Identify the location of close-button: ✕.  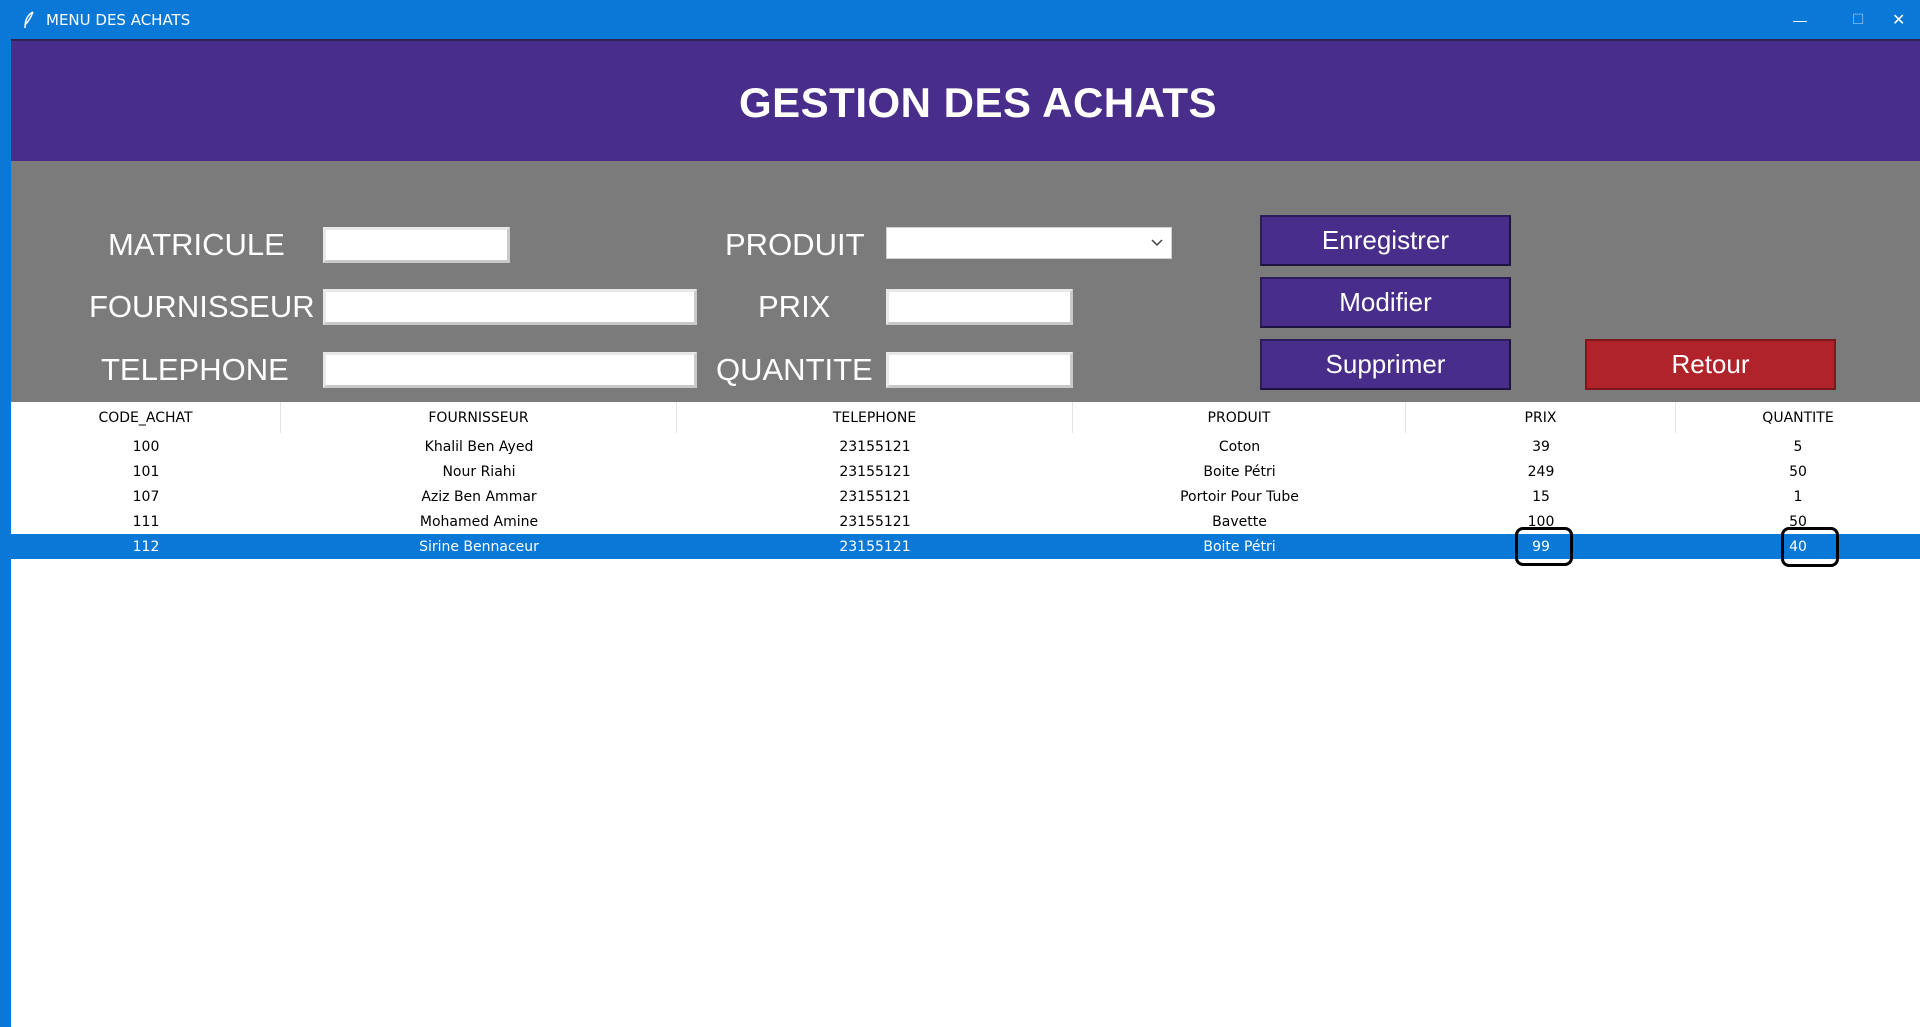
(1904, 19).